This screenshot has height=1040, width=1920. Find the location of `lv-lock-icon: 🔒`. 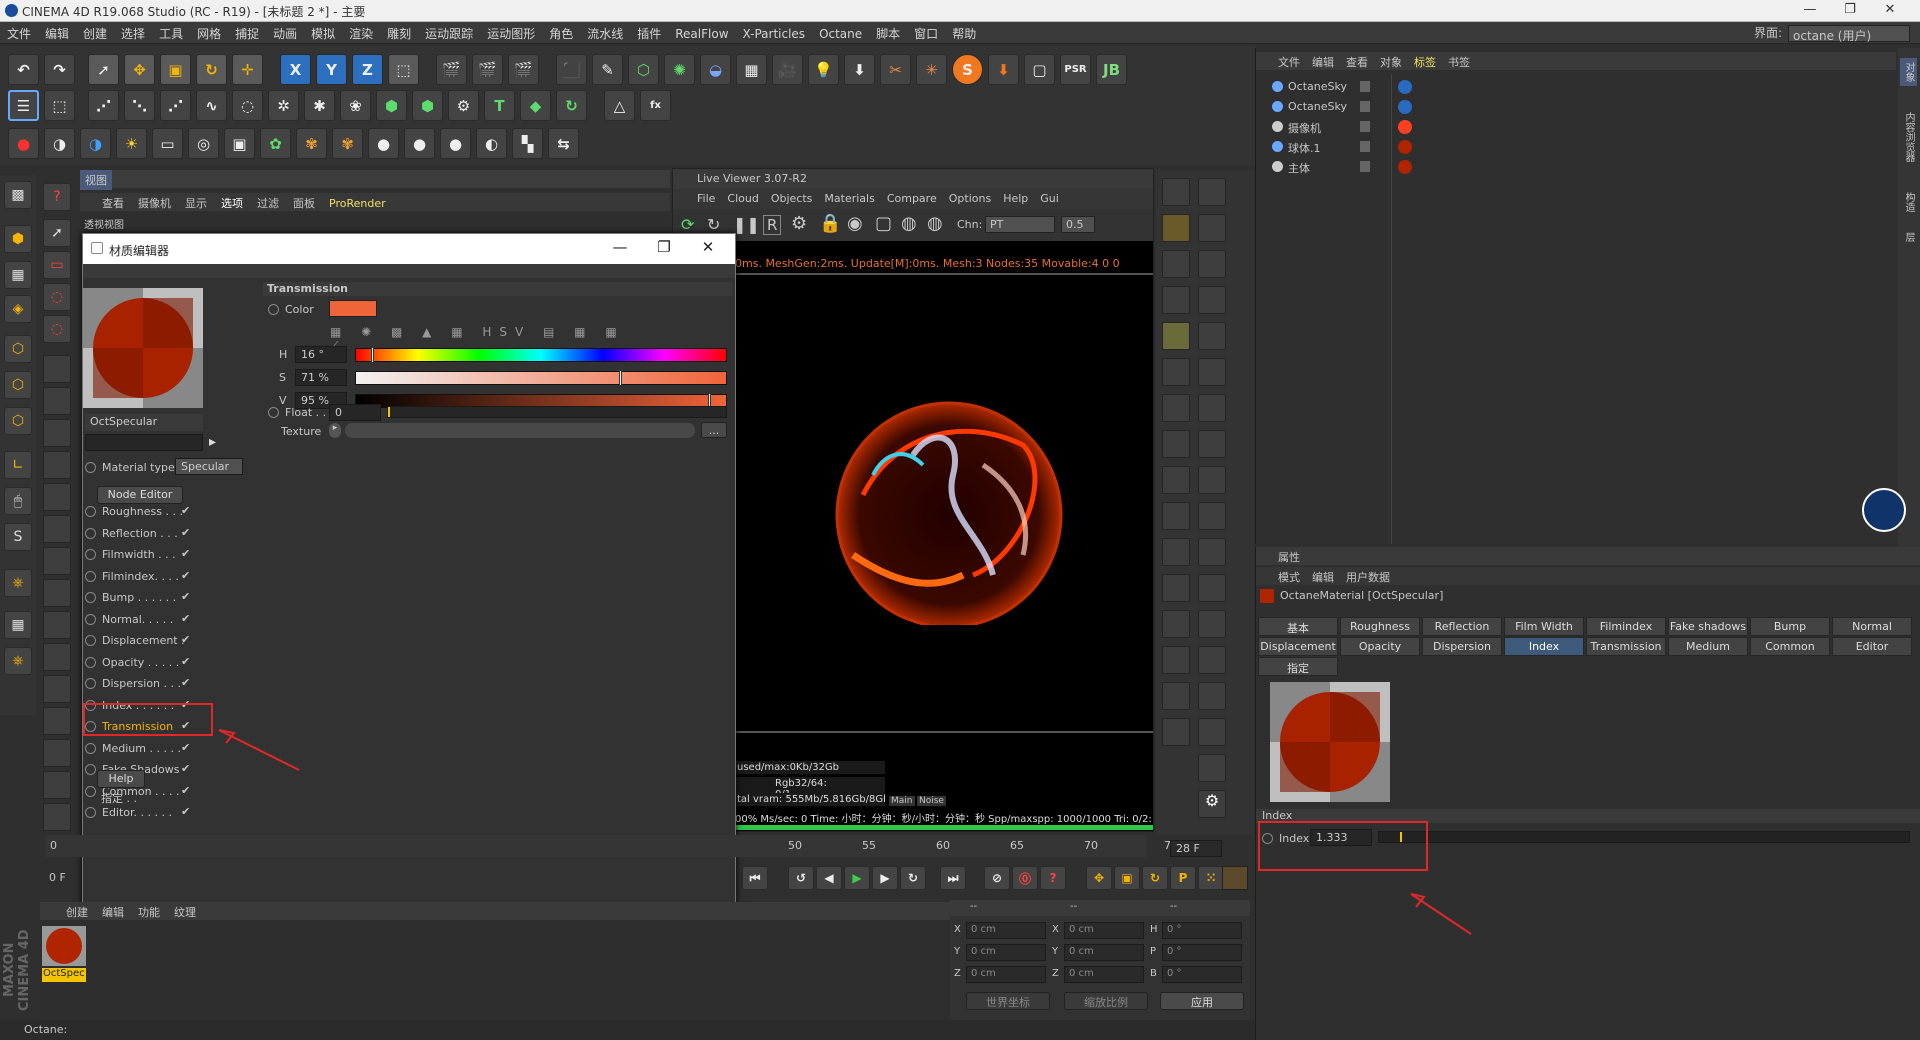

lv-lock-icon: 🔒 is located at coordinates (830, 223).